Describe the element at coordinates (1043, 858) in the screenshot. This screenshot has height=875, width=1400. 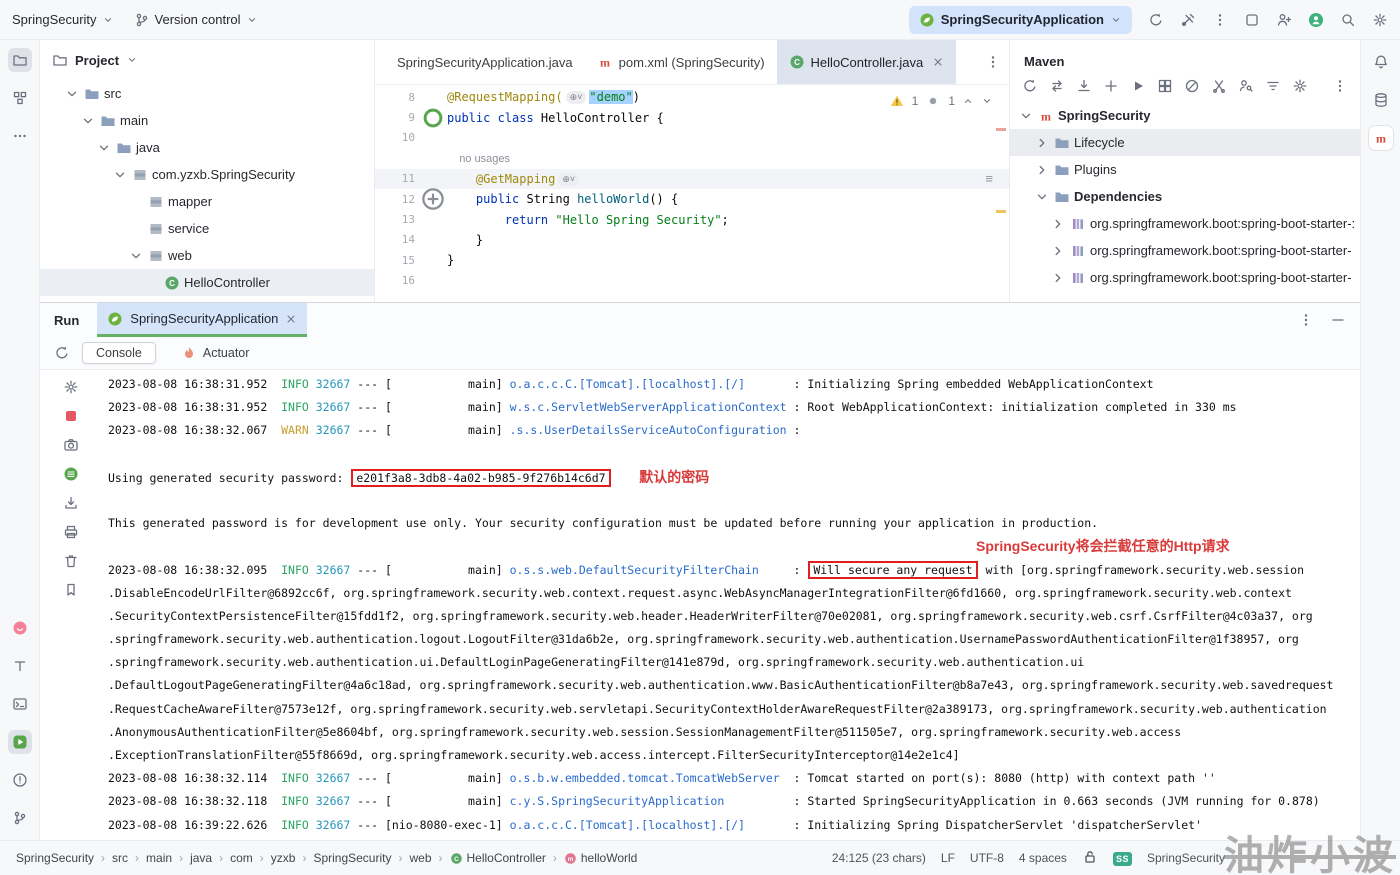
I see `status-widget: 4 spaces` at that location.